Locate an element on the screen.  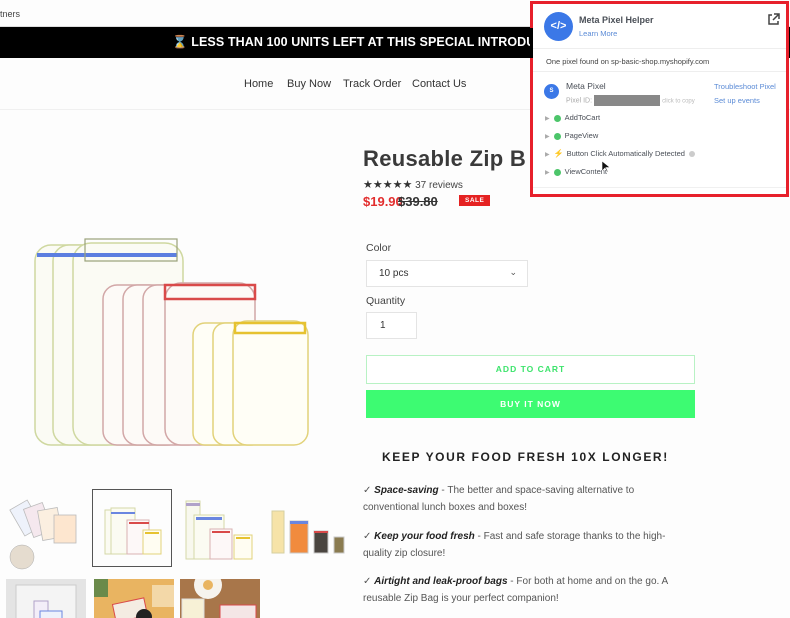
mouse-cursor-icon is located at coordinates (606, 167).